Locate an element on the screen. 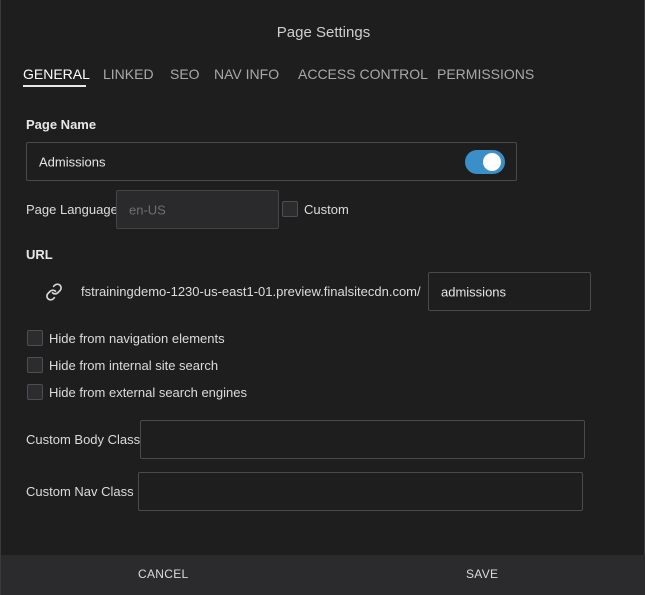  toggle-knob is located at coordinates (492, 162).